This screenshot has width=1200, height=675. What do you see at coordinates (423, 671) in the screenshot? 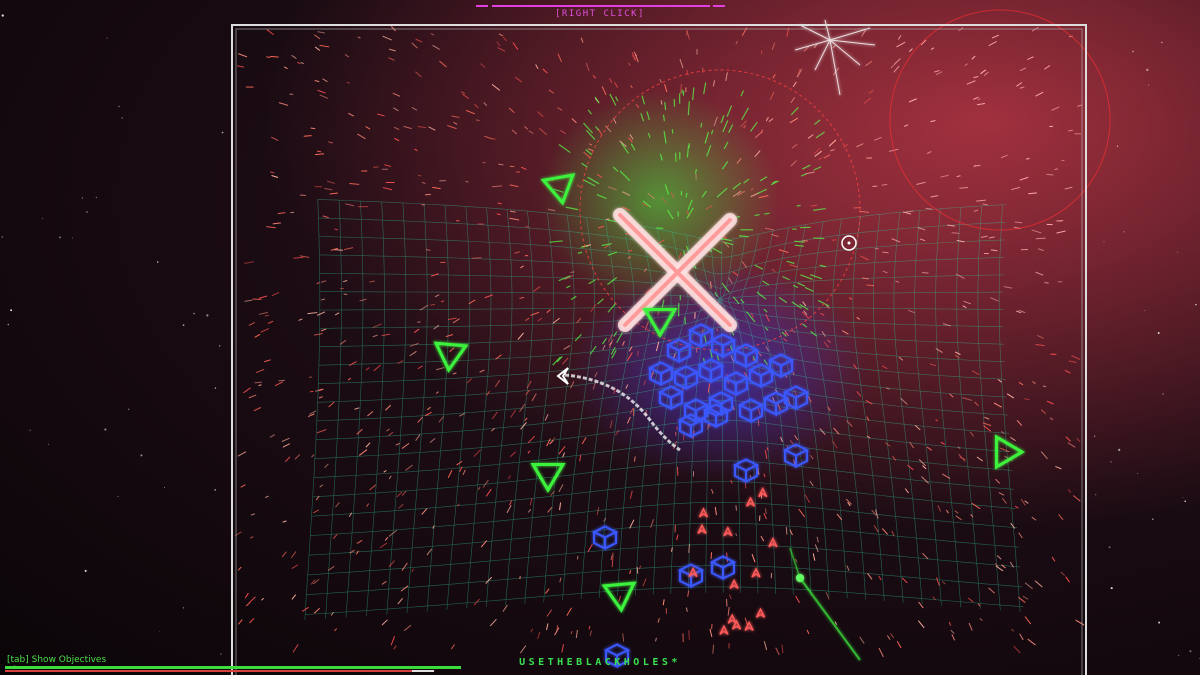
I see `energy-bar-cap` at bounding box center [423, 671].